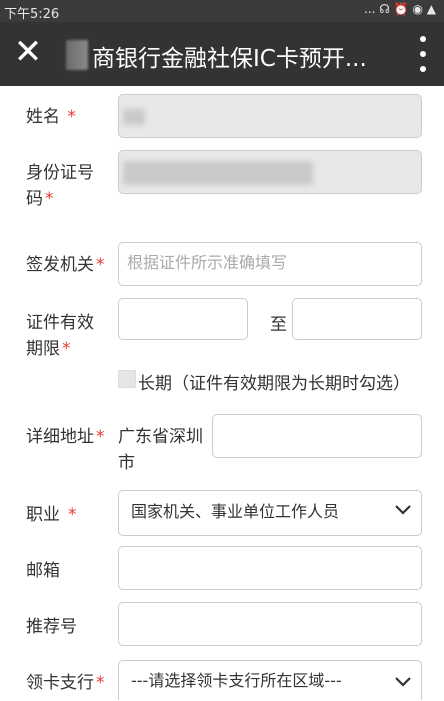 This screenshot has width=444, height=701. I want to click on redacted-id-number, so click(218, 173).